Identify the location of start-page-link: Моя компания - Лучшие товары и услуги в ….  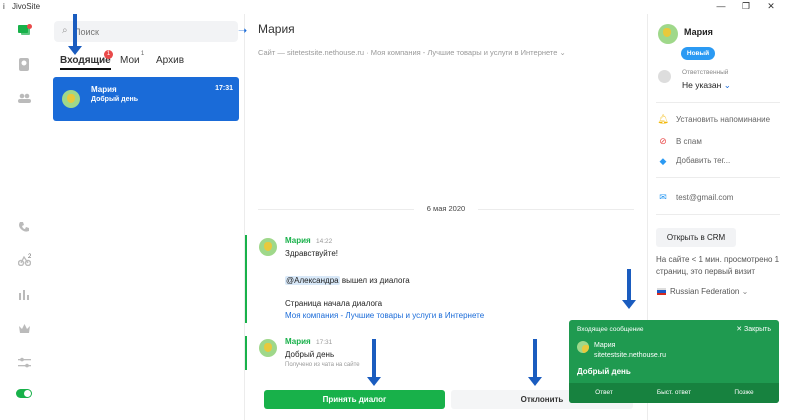
(384, 315).